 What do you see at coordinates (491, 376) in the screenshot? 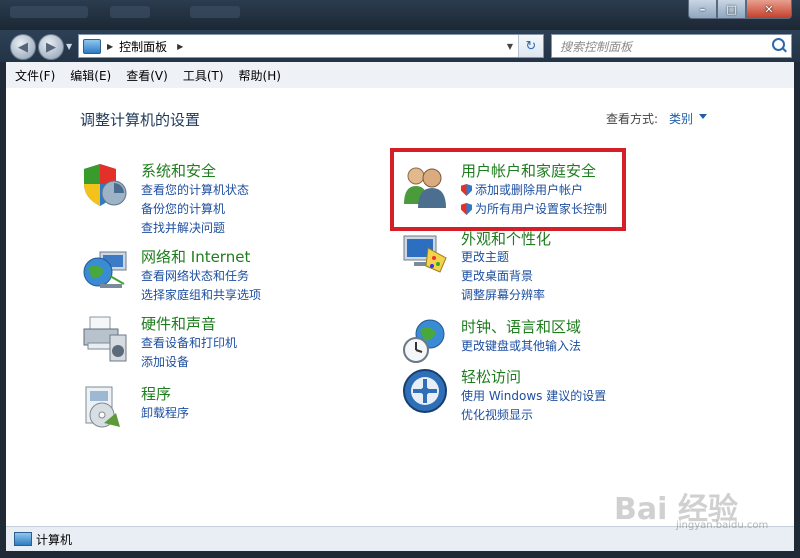
I see `category-title: 轻松访问` at bounding box center [491, 376].